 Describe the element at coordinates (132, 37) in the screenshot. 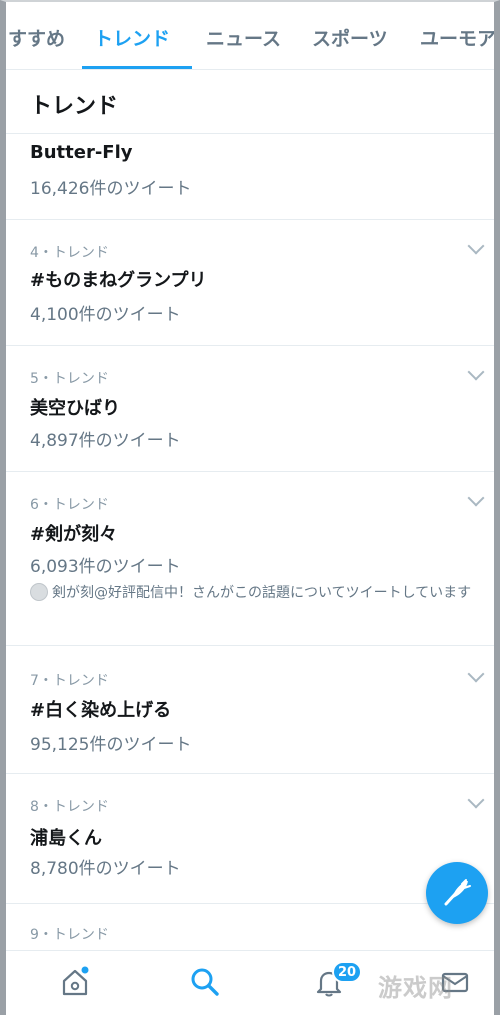

I see `tab-trends: トレンド` at that location.